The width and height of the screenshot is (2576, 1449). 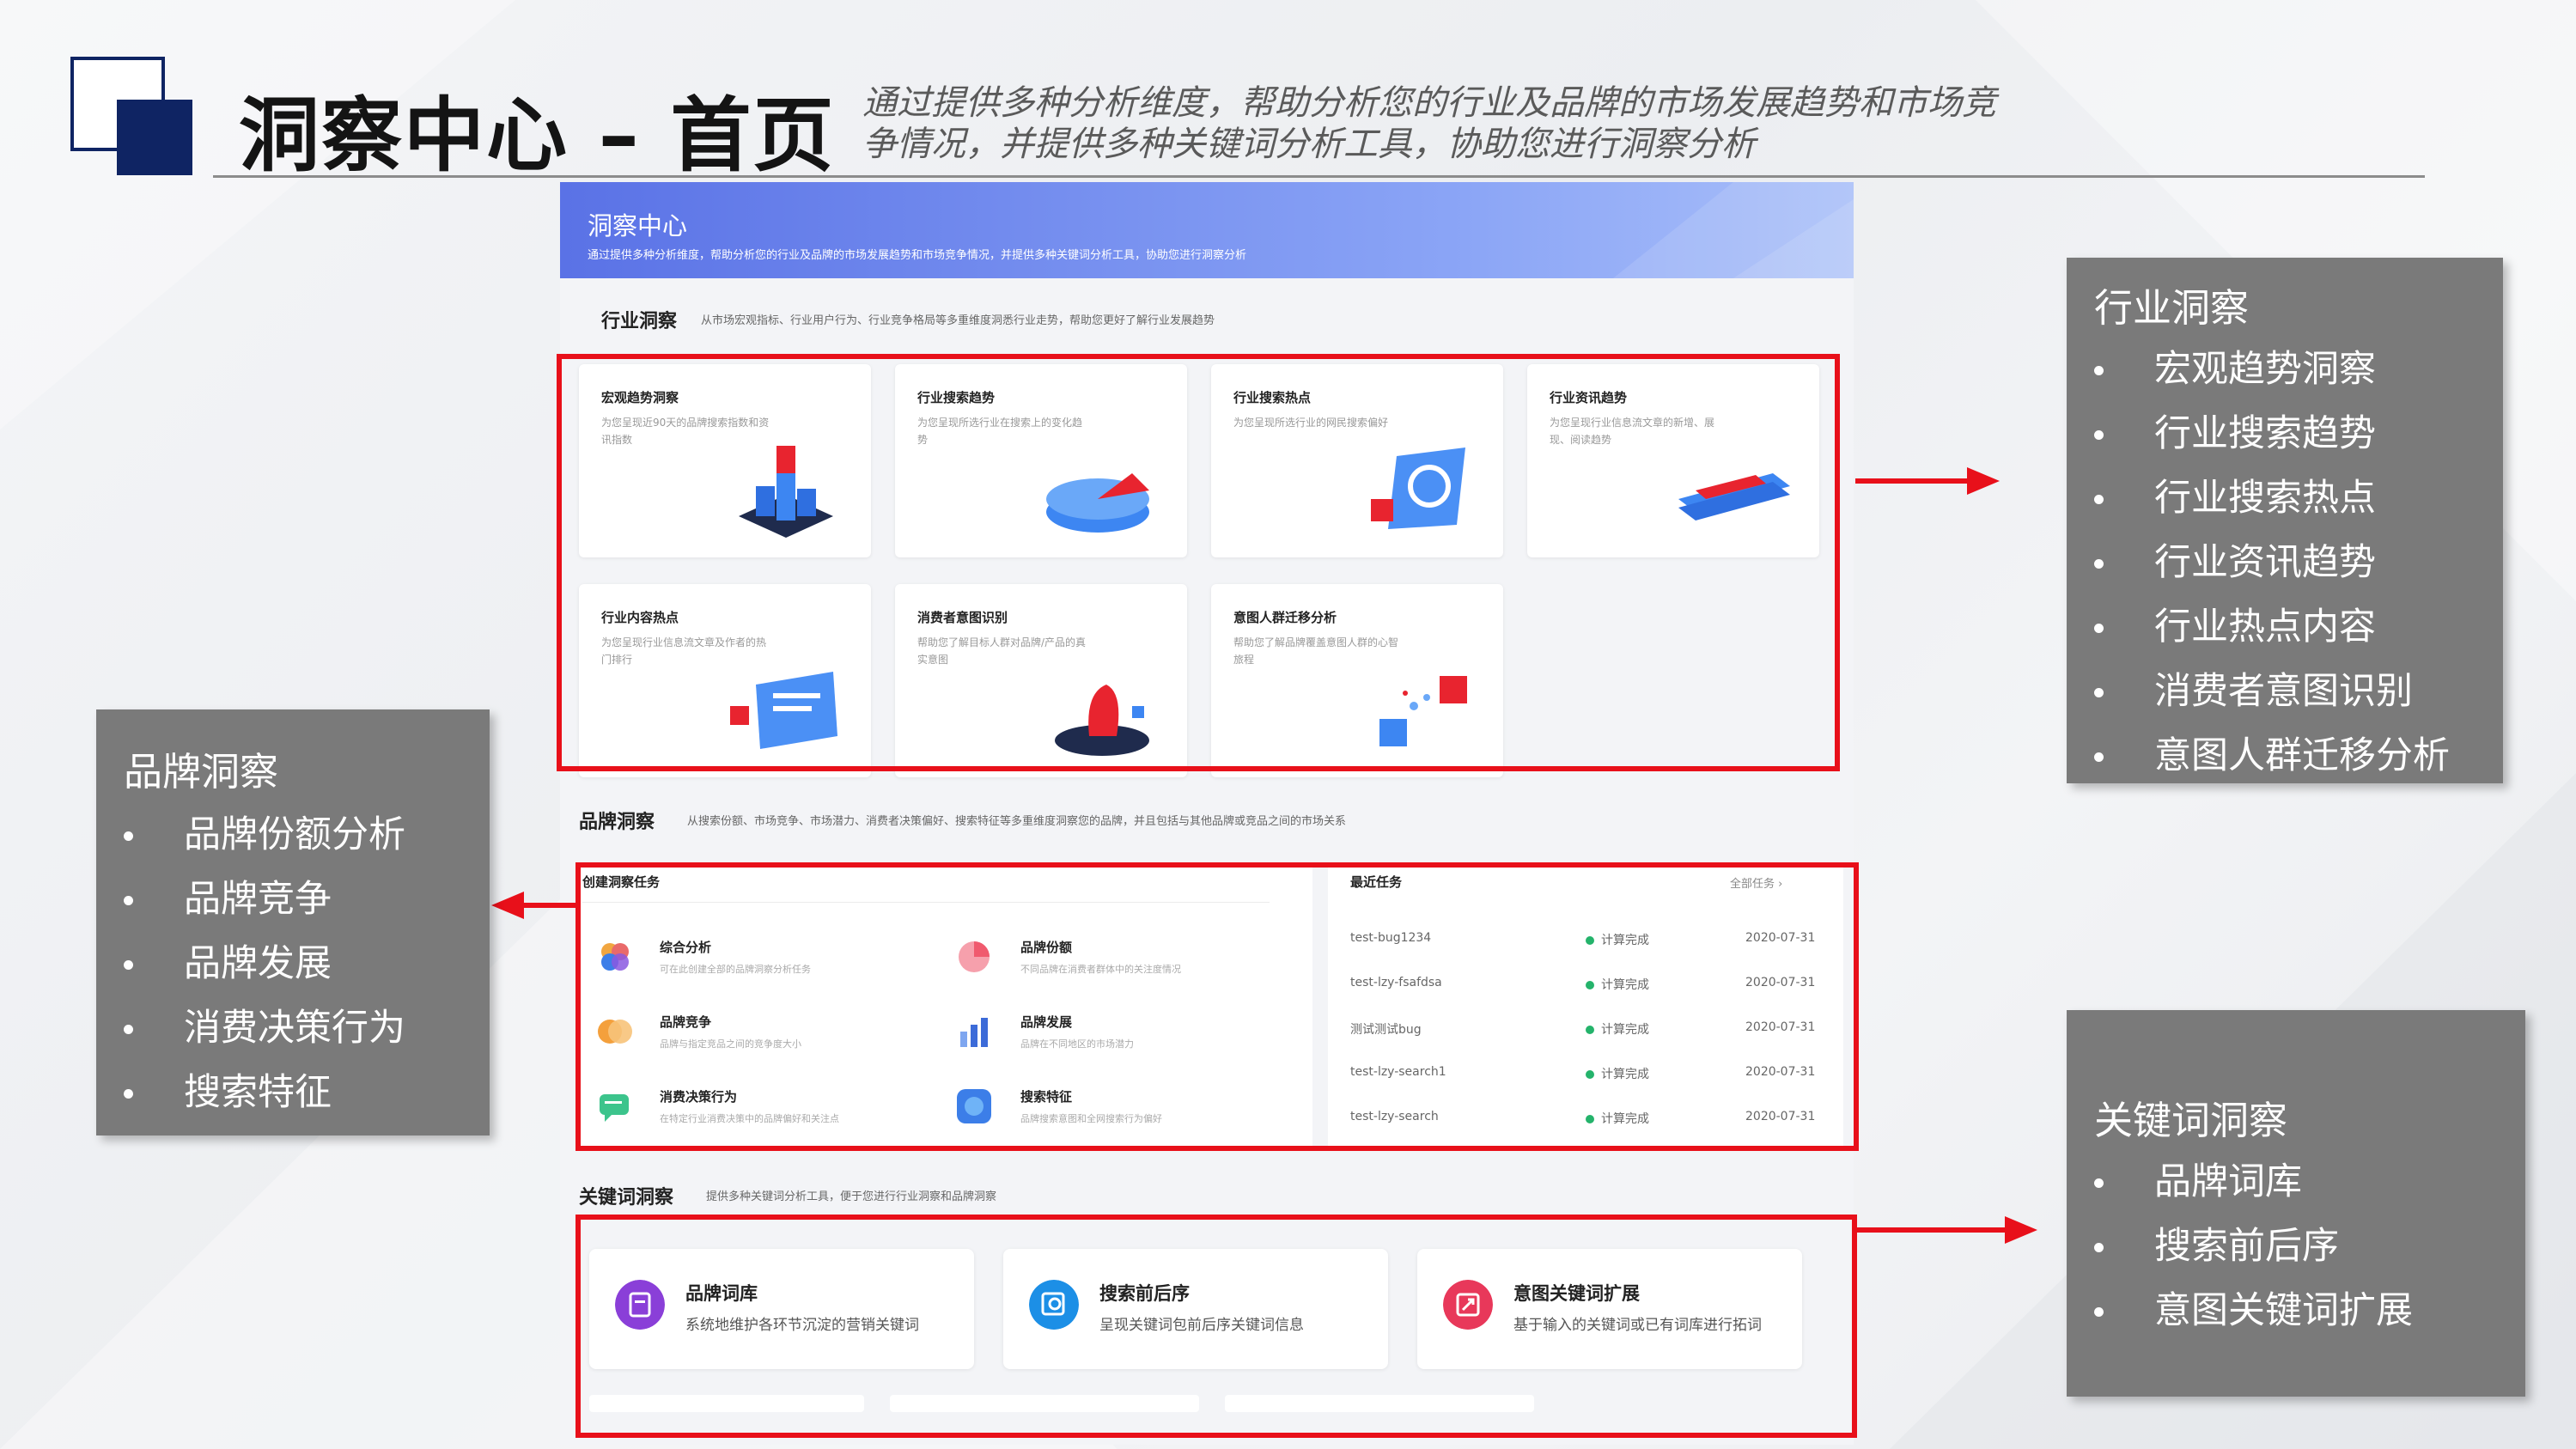 I want to click on callout-item: 宏观趋势洞察, so click(x=2272, y=376).